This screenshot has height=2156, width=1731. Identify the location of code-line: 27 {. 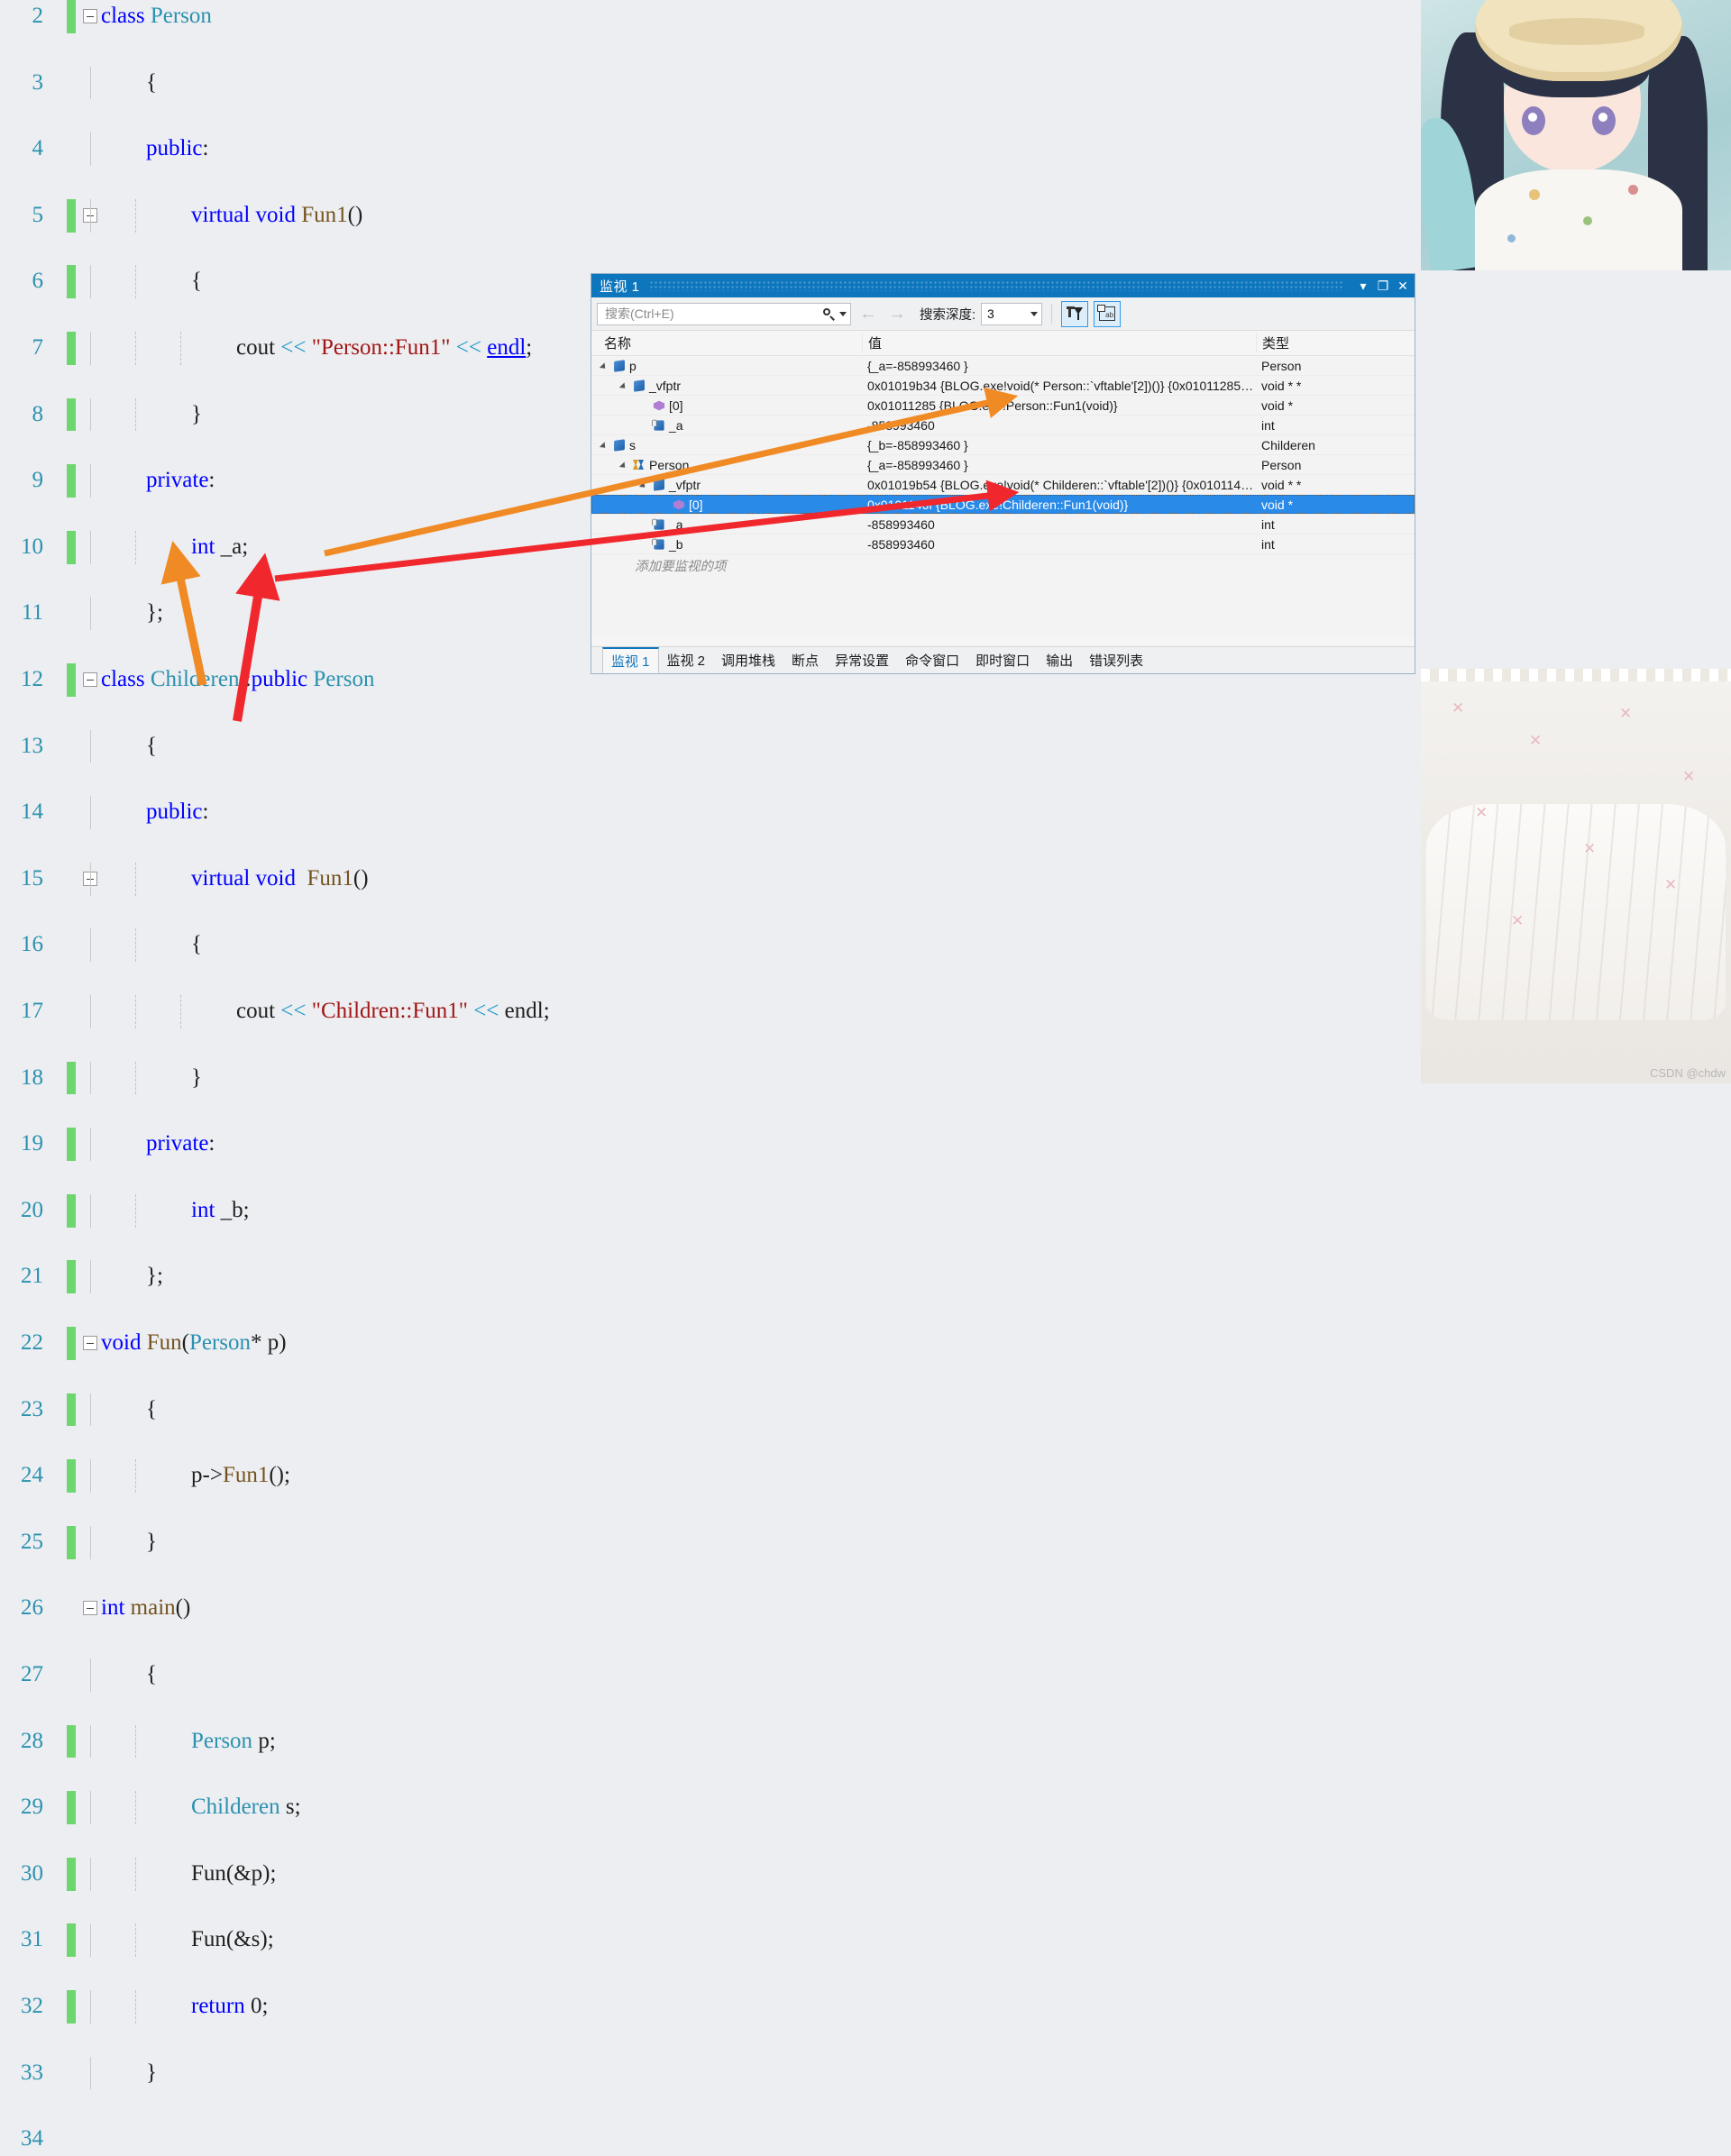
(559, 1675).